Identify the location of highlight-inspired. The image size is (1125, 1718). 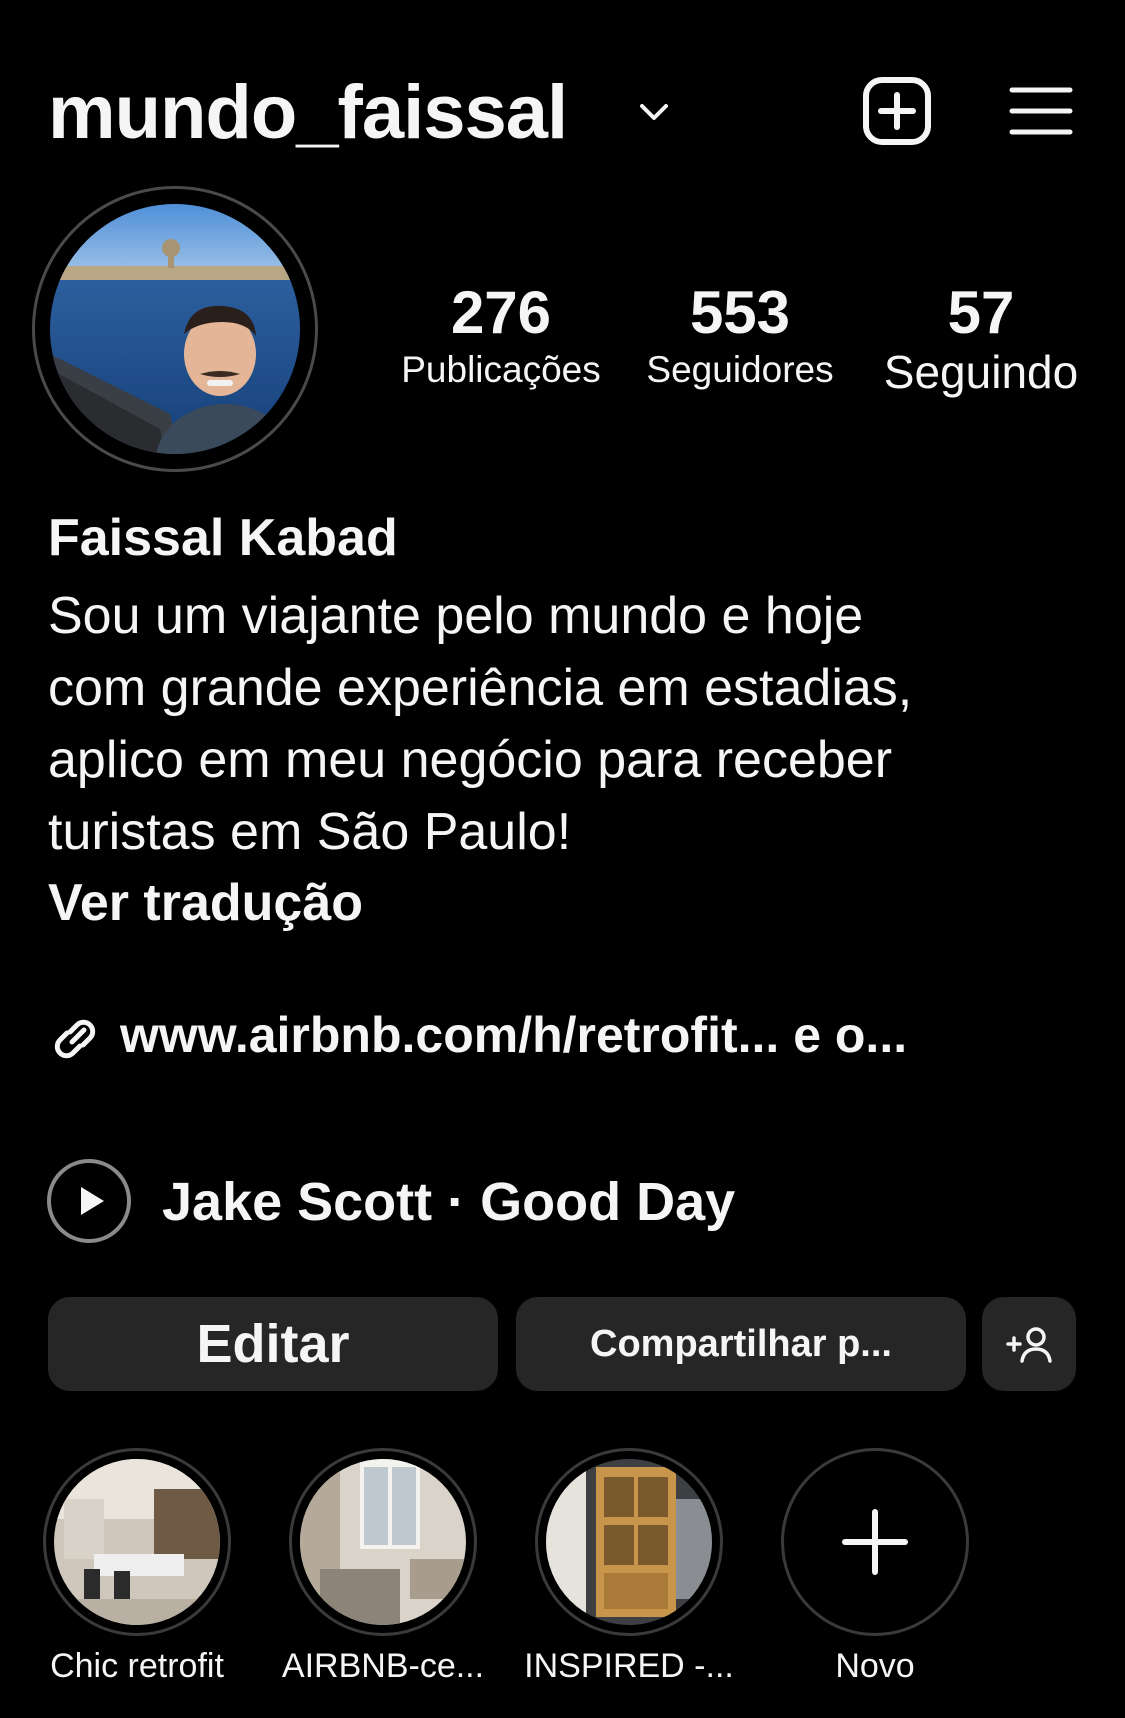
(629, 1542).